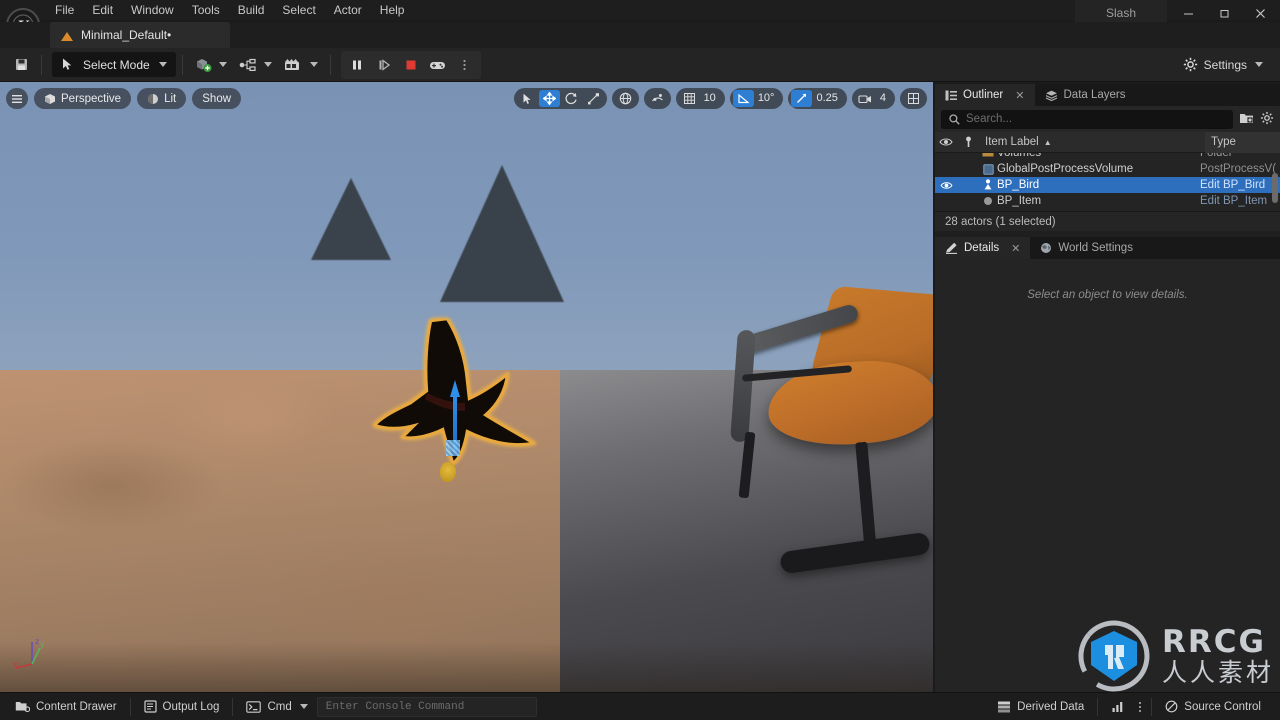 This screenshot has height=720, width=1280. What do you see at coordinates (206, 10) in the screenshot?
I see `menu-tools: Tools` at bounding box center [206, 10].